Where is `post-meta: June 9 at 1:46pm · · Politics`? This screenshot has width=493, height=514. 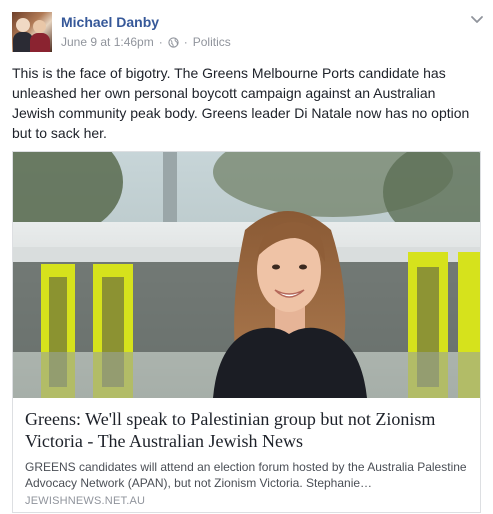 post-meta: June 9 at 1:46pm · · Politics is located at coordinates (146, 42).